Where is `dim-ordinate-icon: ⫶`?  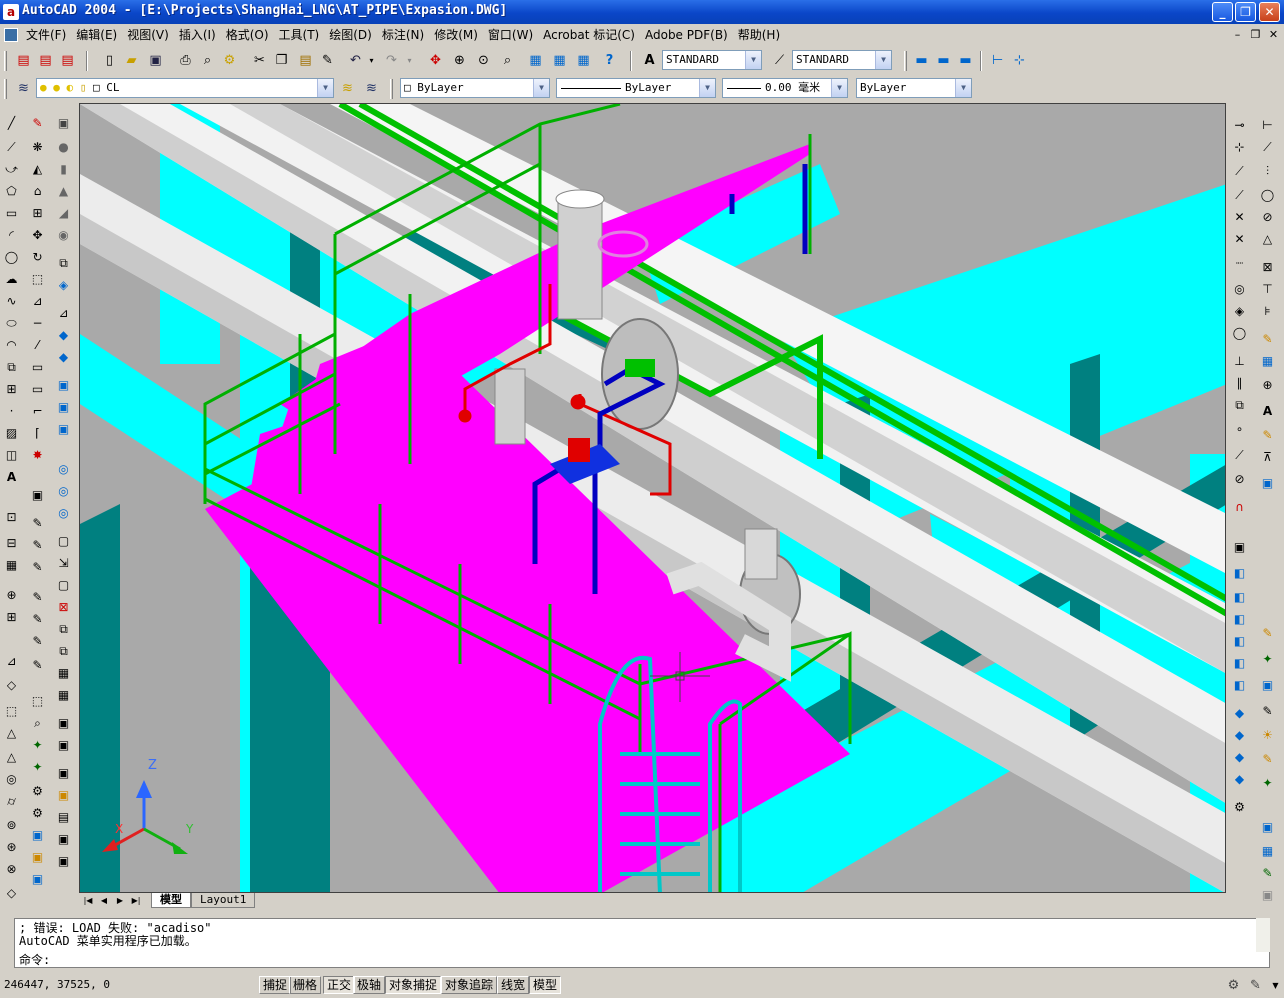 dim-ordinate-icon: ⫶ is located at coordinates (1267, 170).